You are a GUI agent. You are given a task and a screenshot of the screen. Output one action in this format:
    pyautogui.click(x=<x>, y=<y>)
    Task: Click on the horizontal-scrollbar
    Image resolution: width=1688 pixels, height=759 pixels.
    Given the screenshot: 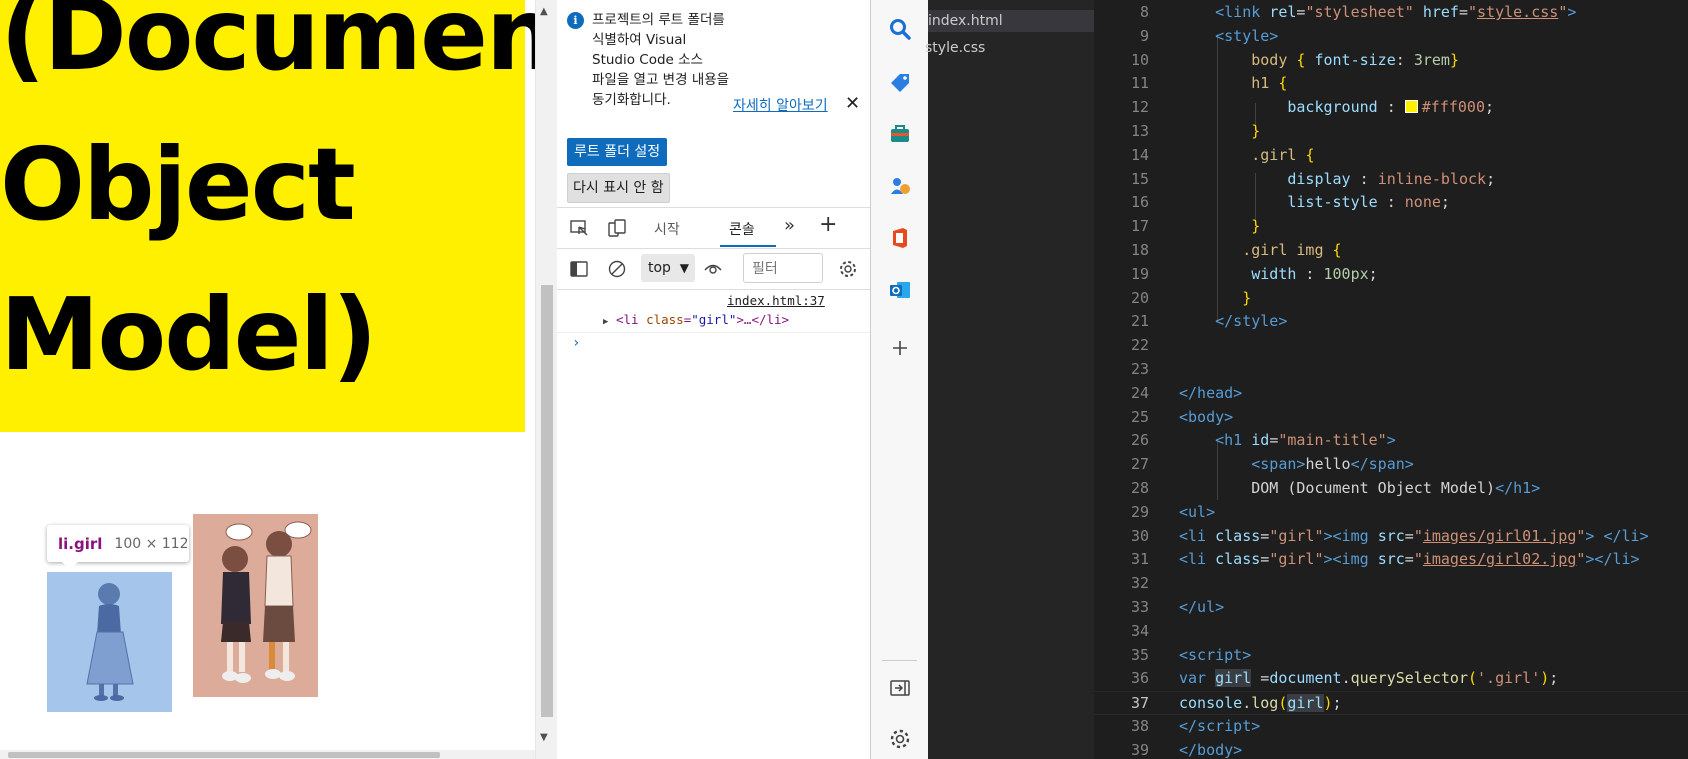 What is the action you would take?
    pyautogui.click(x=267, y=754)
    